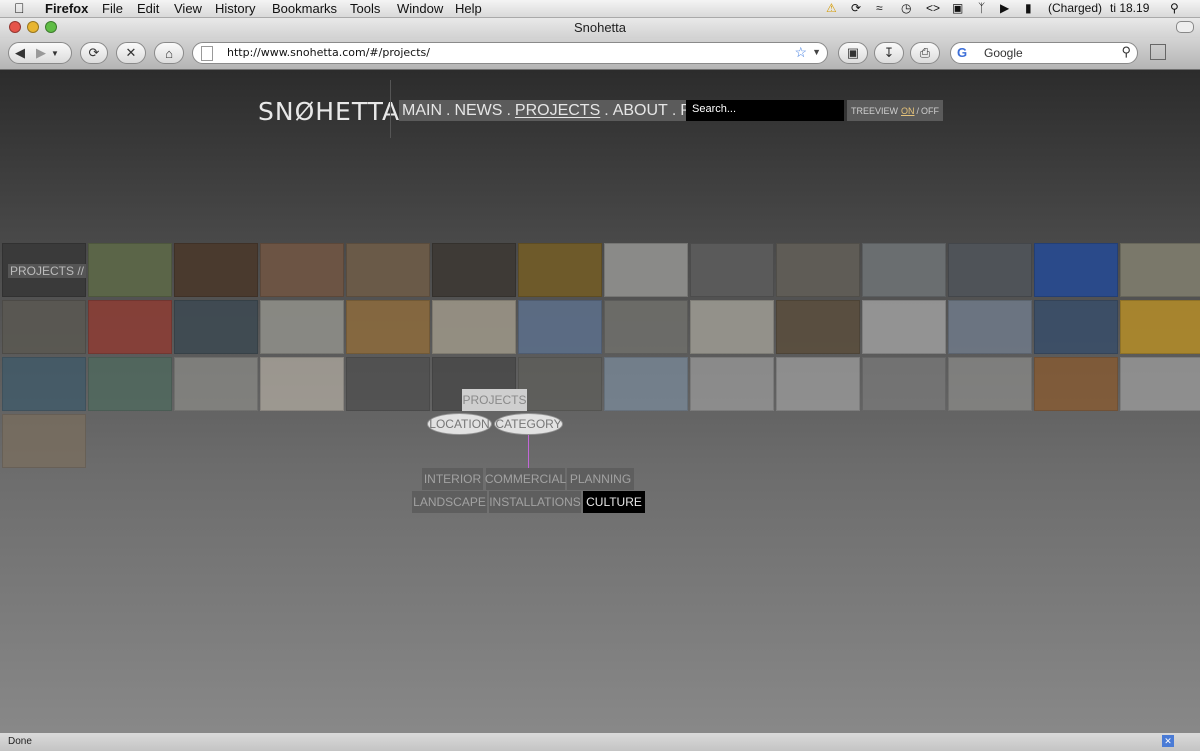 The height and width of the screenshot is (751, 1200). Describe the element at coordinates (831, 8) in the screenshot. I see `warning-icon: ⚠` at that location.